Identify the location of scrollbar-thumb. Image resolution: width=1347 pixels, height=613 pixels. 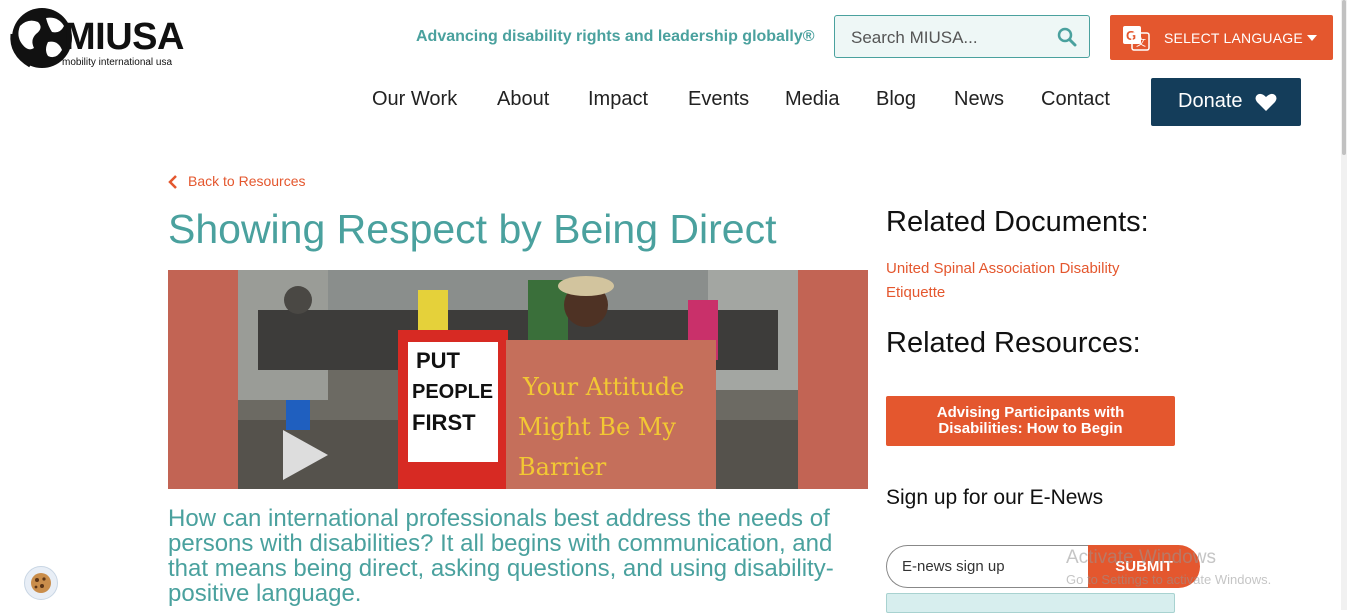
(1344, 77).